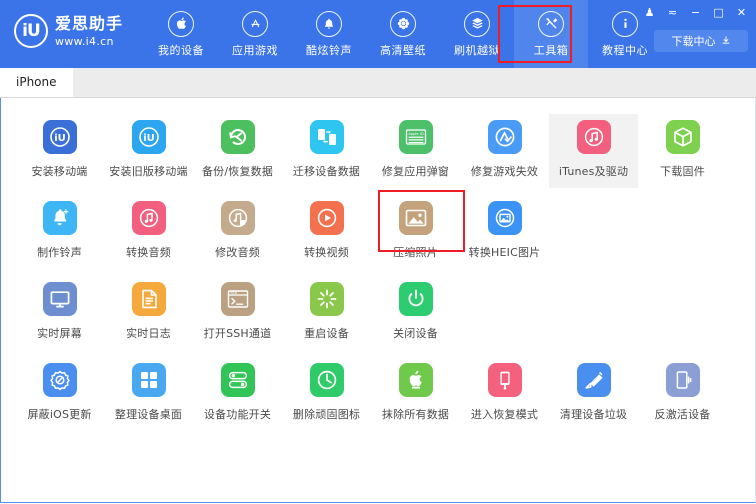 The height and width of the screenshot is (504, 756). I want to click on maximize-icon: □, so click(718, 12).